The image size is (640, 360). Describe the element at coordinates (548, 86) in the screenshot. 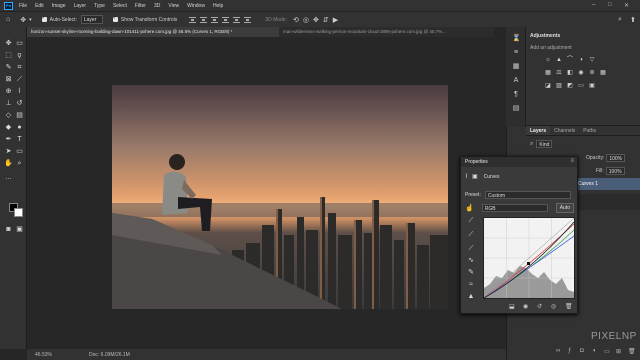

I see `invert-icon: ◪` at that location.